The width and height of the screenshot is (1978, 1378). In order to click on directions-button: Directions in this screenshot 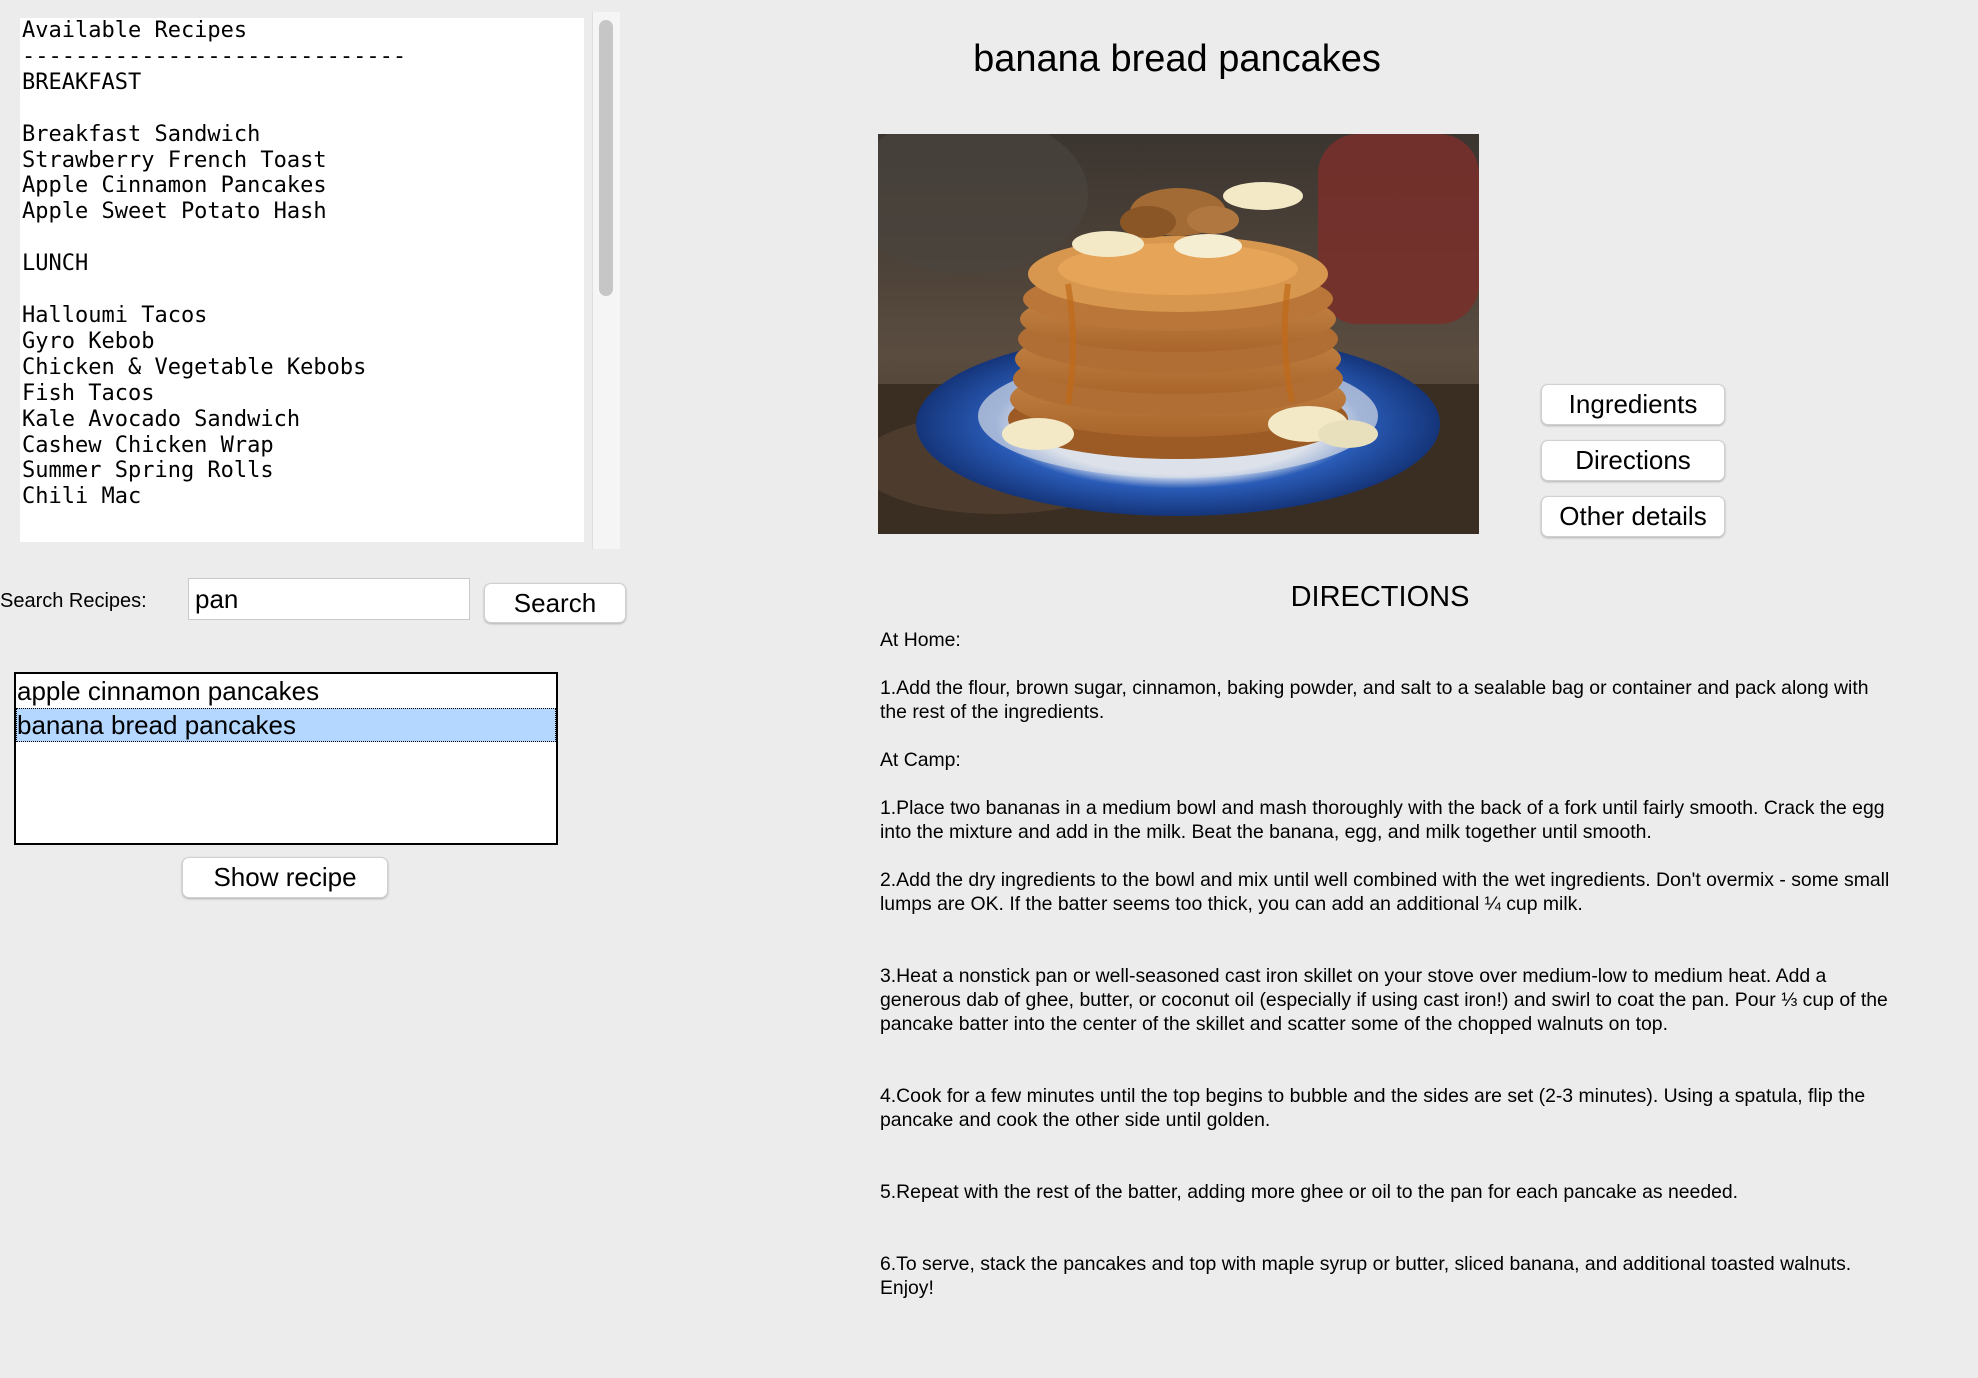, I will do `click(1633, 460)`.